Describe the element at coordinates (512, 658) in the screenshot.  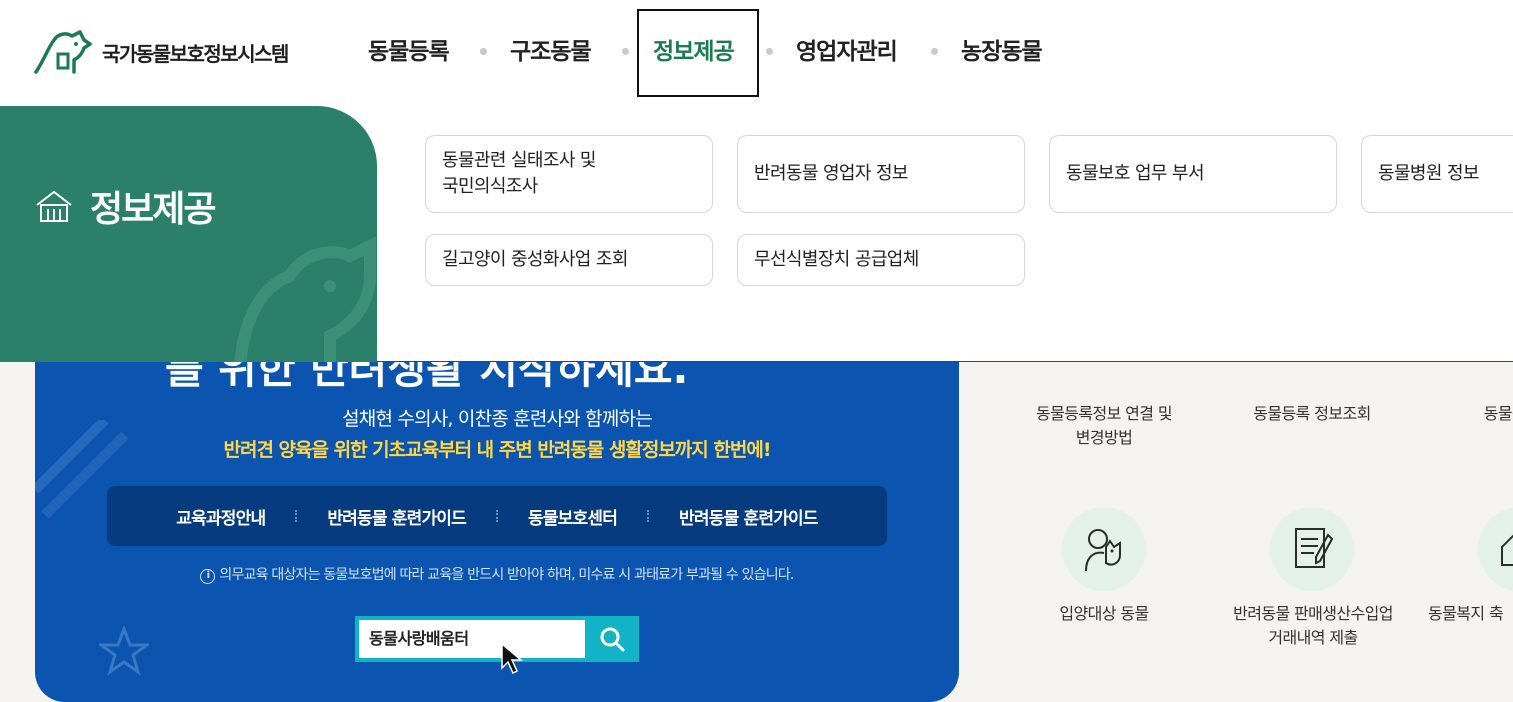
I see `mouse-cursor-icon` at that location.